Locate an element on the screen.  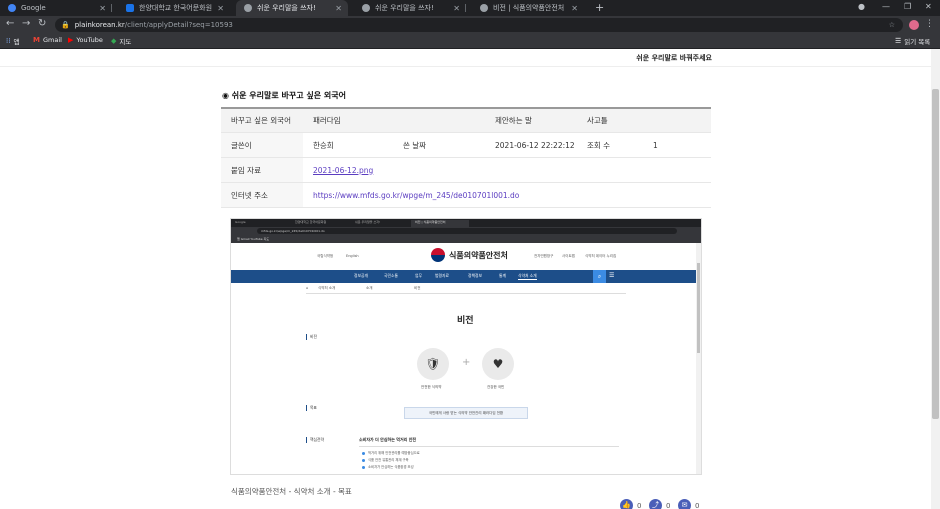
header-suggested-word: 제안하는 말 is located at coordinates (531, 120).